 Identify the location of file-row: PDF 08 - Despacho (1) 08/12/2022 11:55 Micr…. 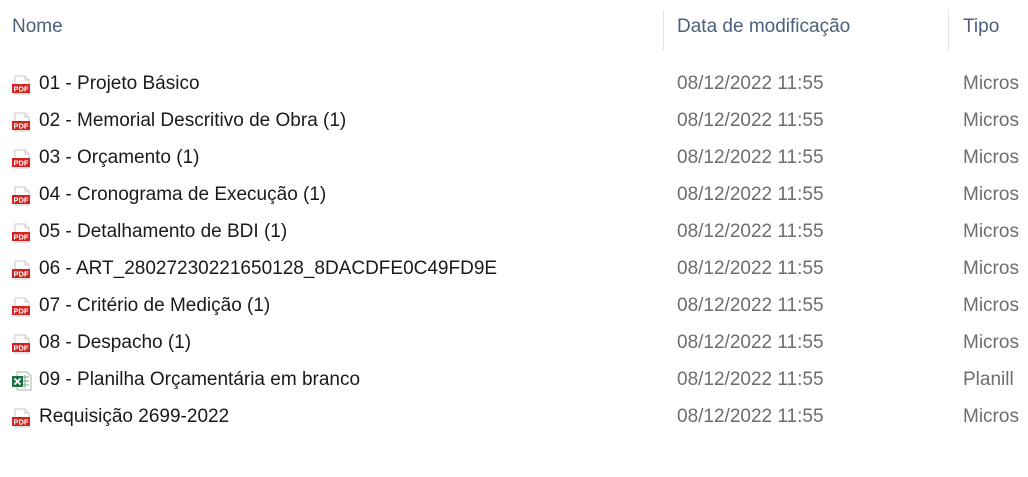
(514, 343).